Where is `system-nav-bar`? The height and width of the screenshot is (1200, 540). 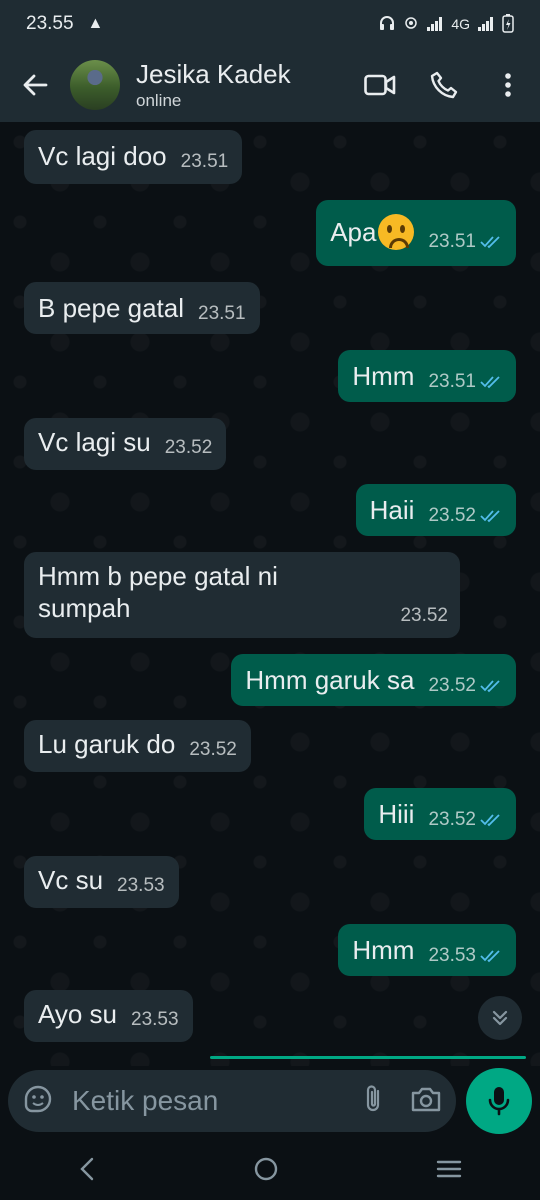
system-nav-bar is located at coordinates (270, 1171).